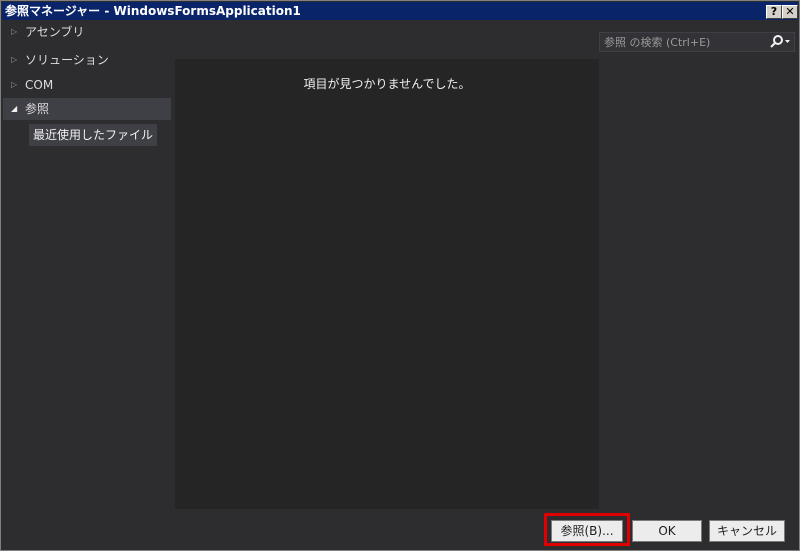  Describe the element at coordinates (747, 531) in the screenshot. I see `cancel-button: キャンセル` at that location.